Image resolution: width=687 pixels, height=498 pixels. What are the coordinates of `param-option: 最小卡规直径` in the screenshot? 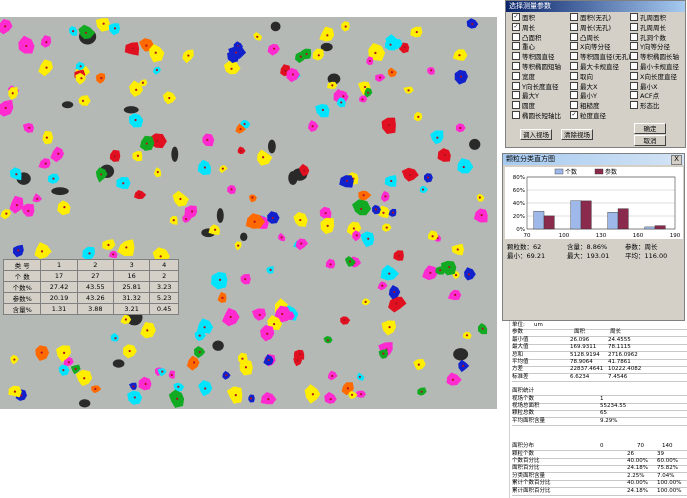 It's located at (654, 67).